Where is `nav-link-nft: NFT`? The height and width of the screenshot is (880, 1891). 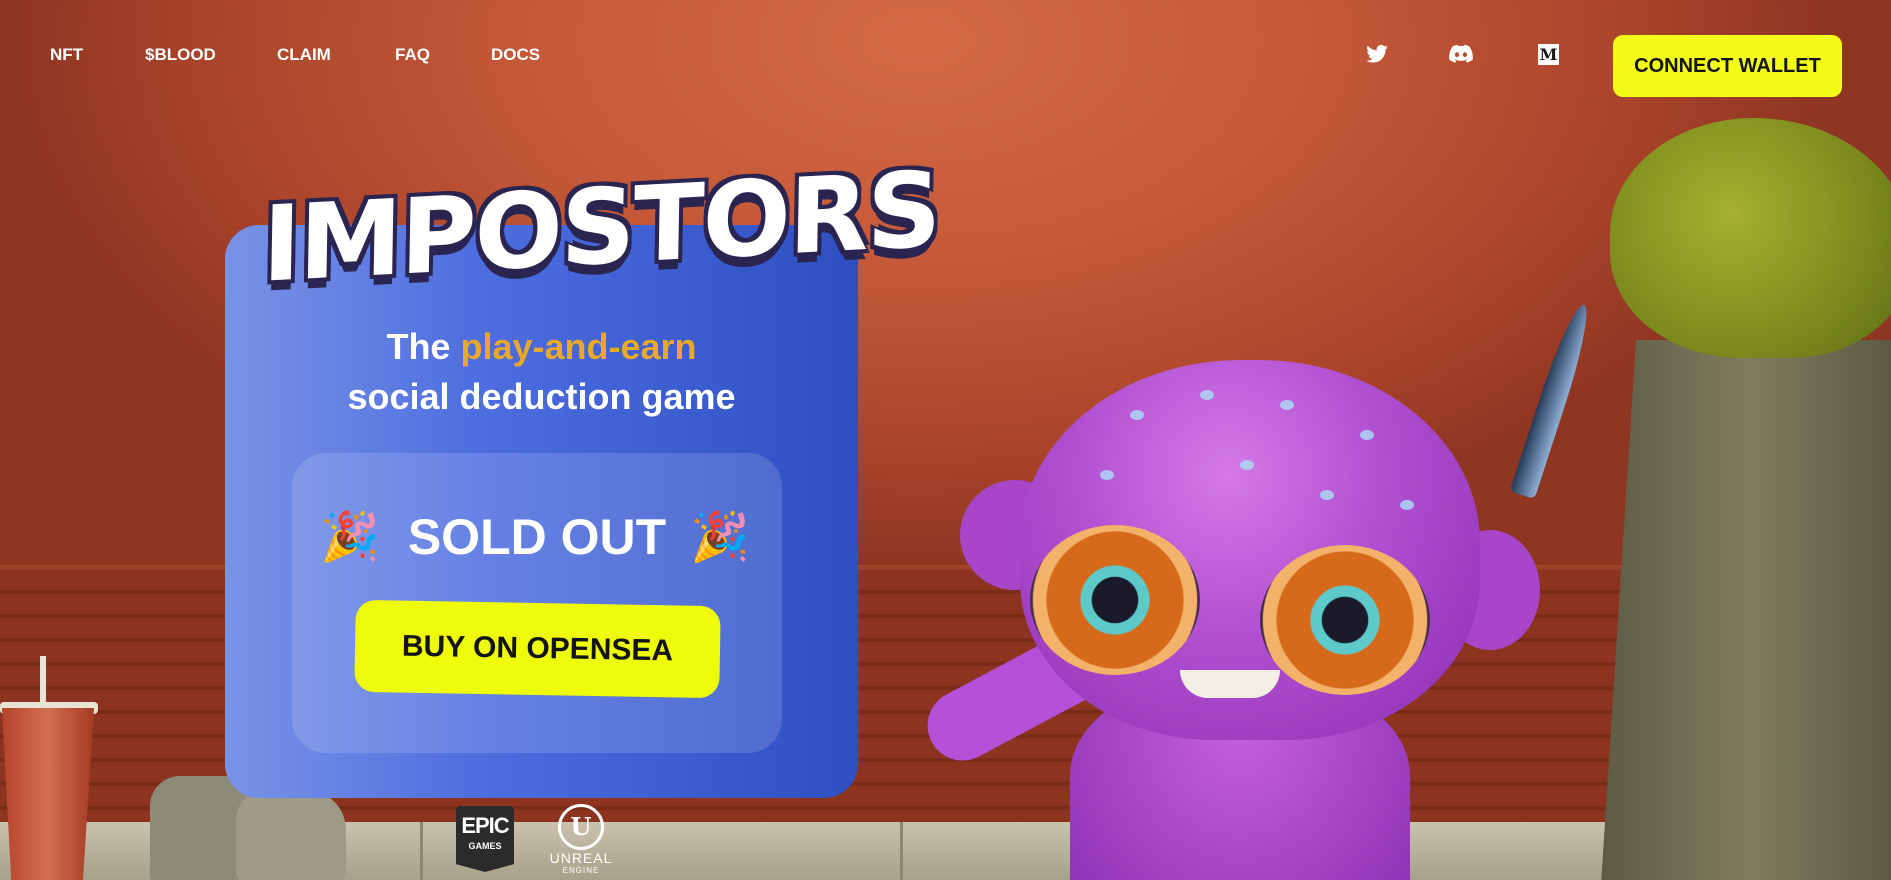
nav-link-nft: NFT is located at coordinates (66, 55).